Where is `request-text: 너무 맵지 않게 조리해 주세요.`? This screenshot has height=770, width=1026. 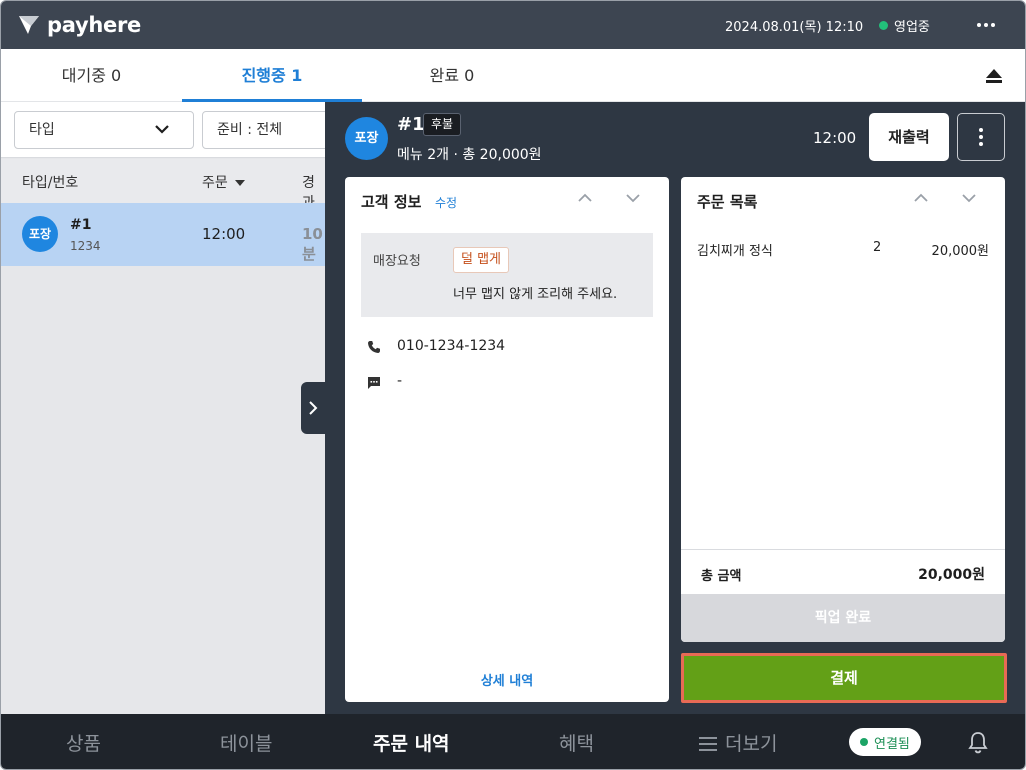 request-text: 너무 맵지 않게 조리해 주세요. is located at coordinates (535, 294).